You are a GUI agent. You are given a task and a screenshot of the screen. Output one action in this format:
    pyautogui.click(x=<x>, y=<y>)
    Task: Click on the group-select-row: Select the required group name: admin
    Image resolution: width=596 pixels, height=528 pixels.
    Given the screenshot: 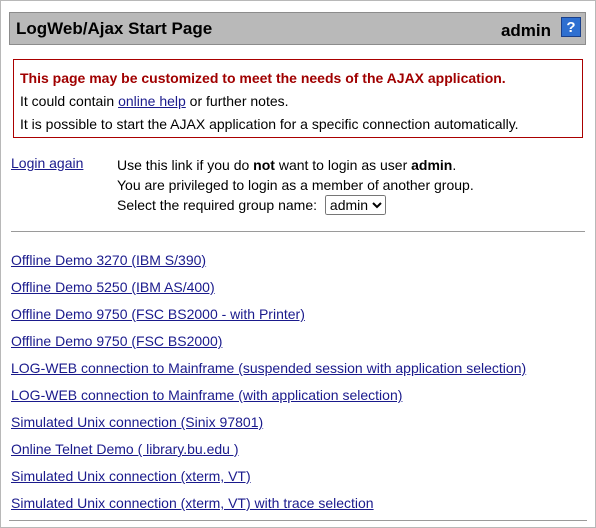 What is the action you would take?
    pyautogui.click(x=295, y=205)
    